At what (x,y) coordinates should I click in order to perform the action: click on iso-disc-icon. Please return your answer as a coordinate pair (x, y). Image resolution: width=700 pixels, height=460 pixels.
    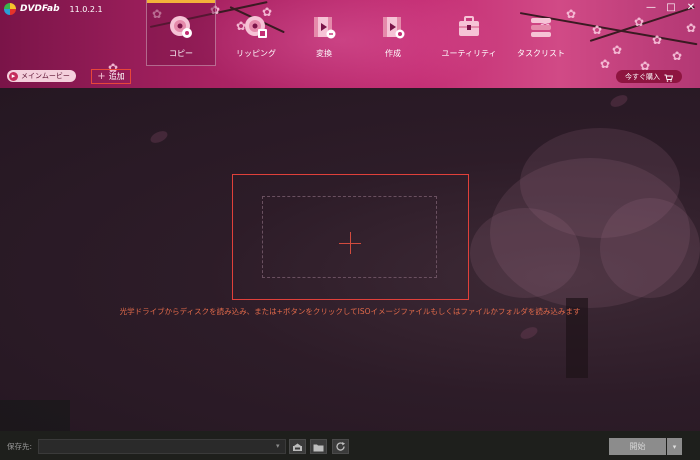
    Looking at the image, I should click on (297, 446).